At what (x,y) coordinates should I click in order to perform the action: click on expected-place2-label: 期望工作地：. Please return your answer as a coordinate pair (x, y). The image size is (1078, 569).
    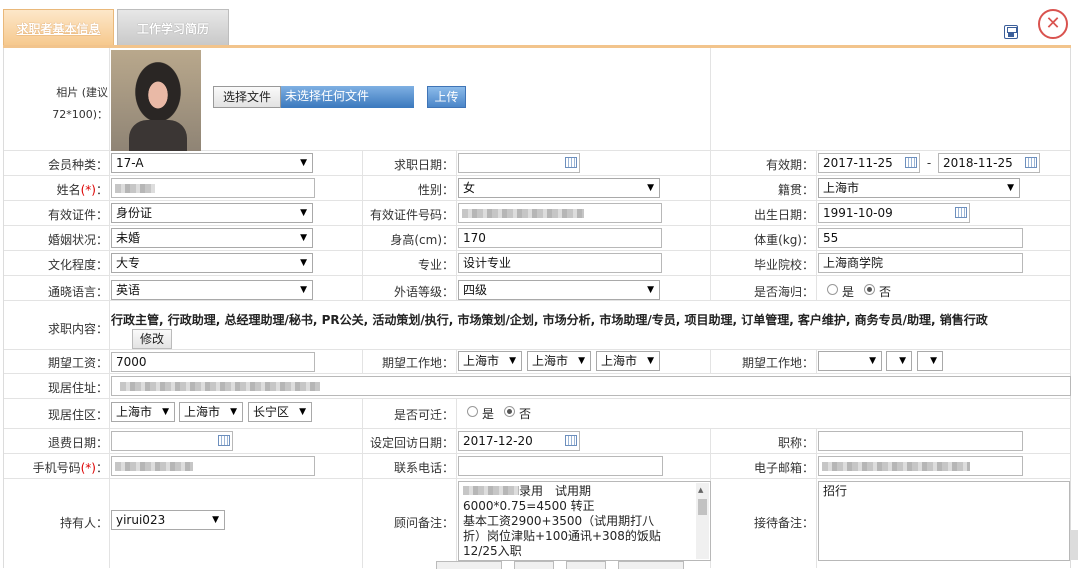
    Looking at the image, I should click on (777, 363).